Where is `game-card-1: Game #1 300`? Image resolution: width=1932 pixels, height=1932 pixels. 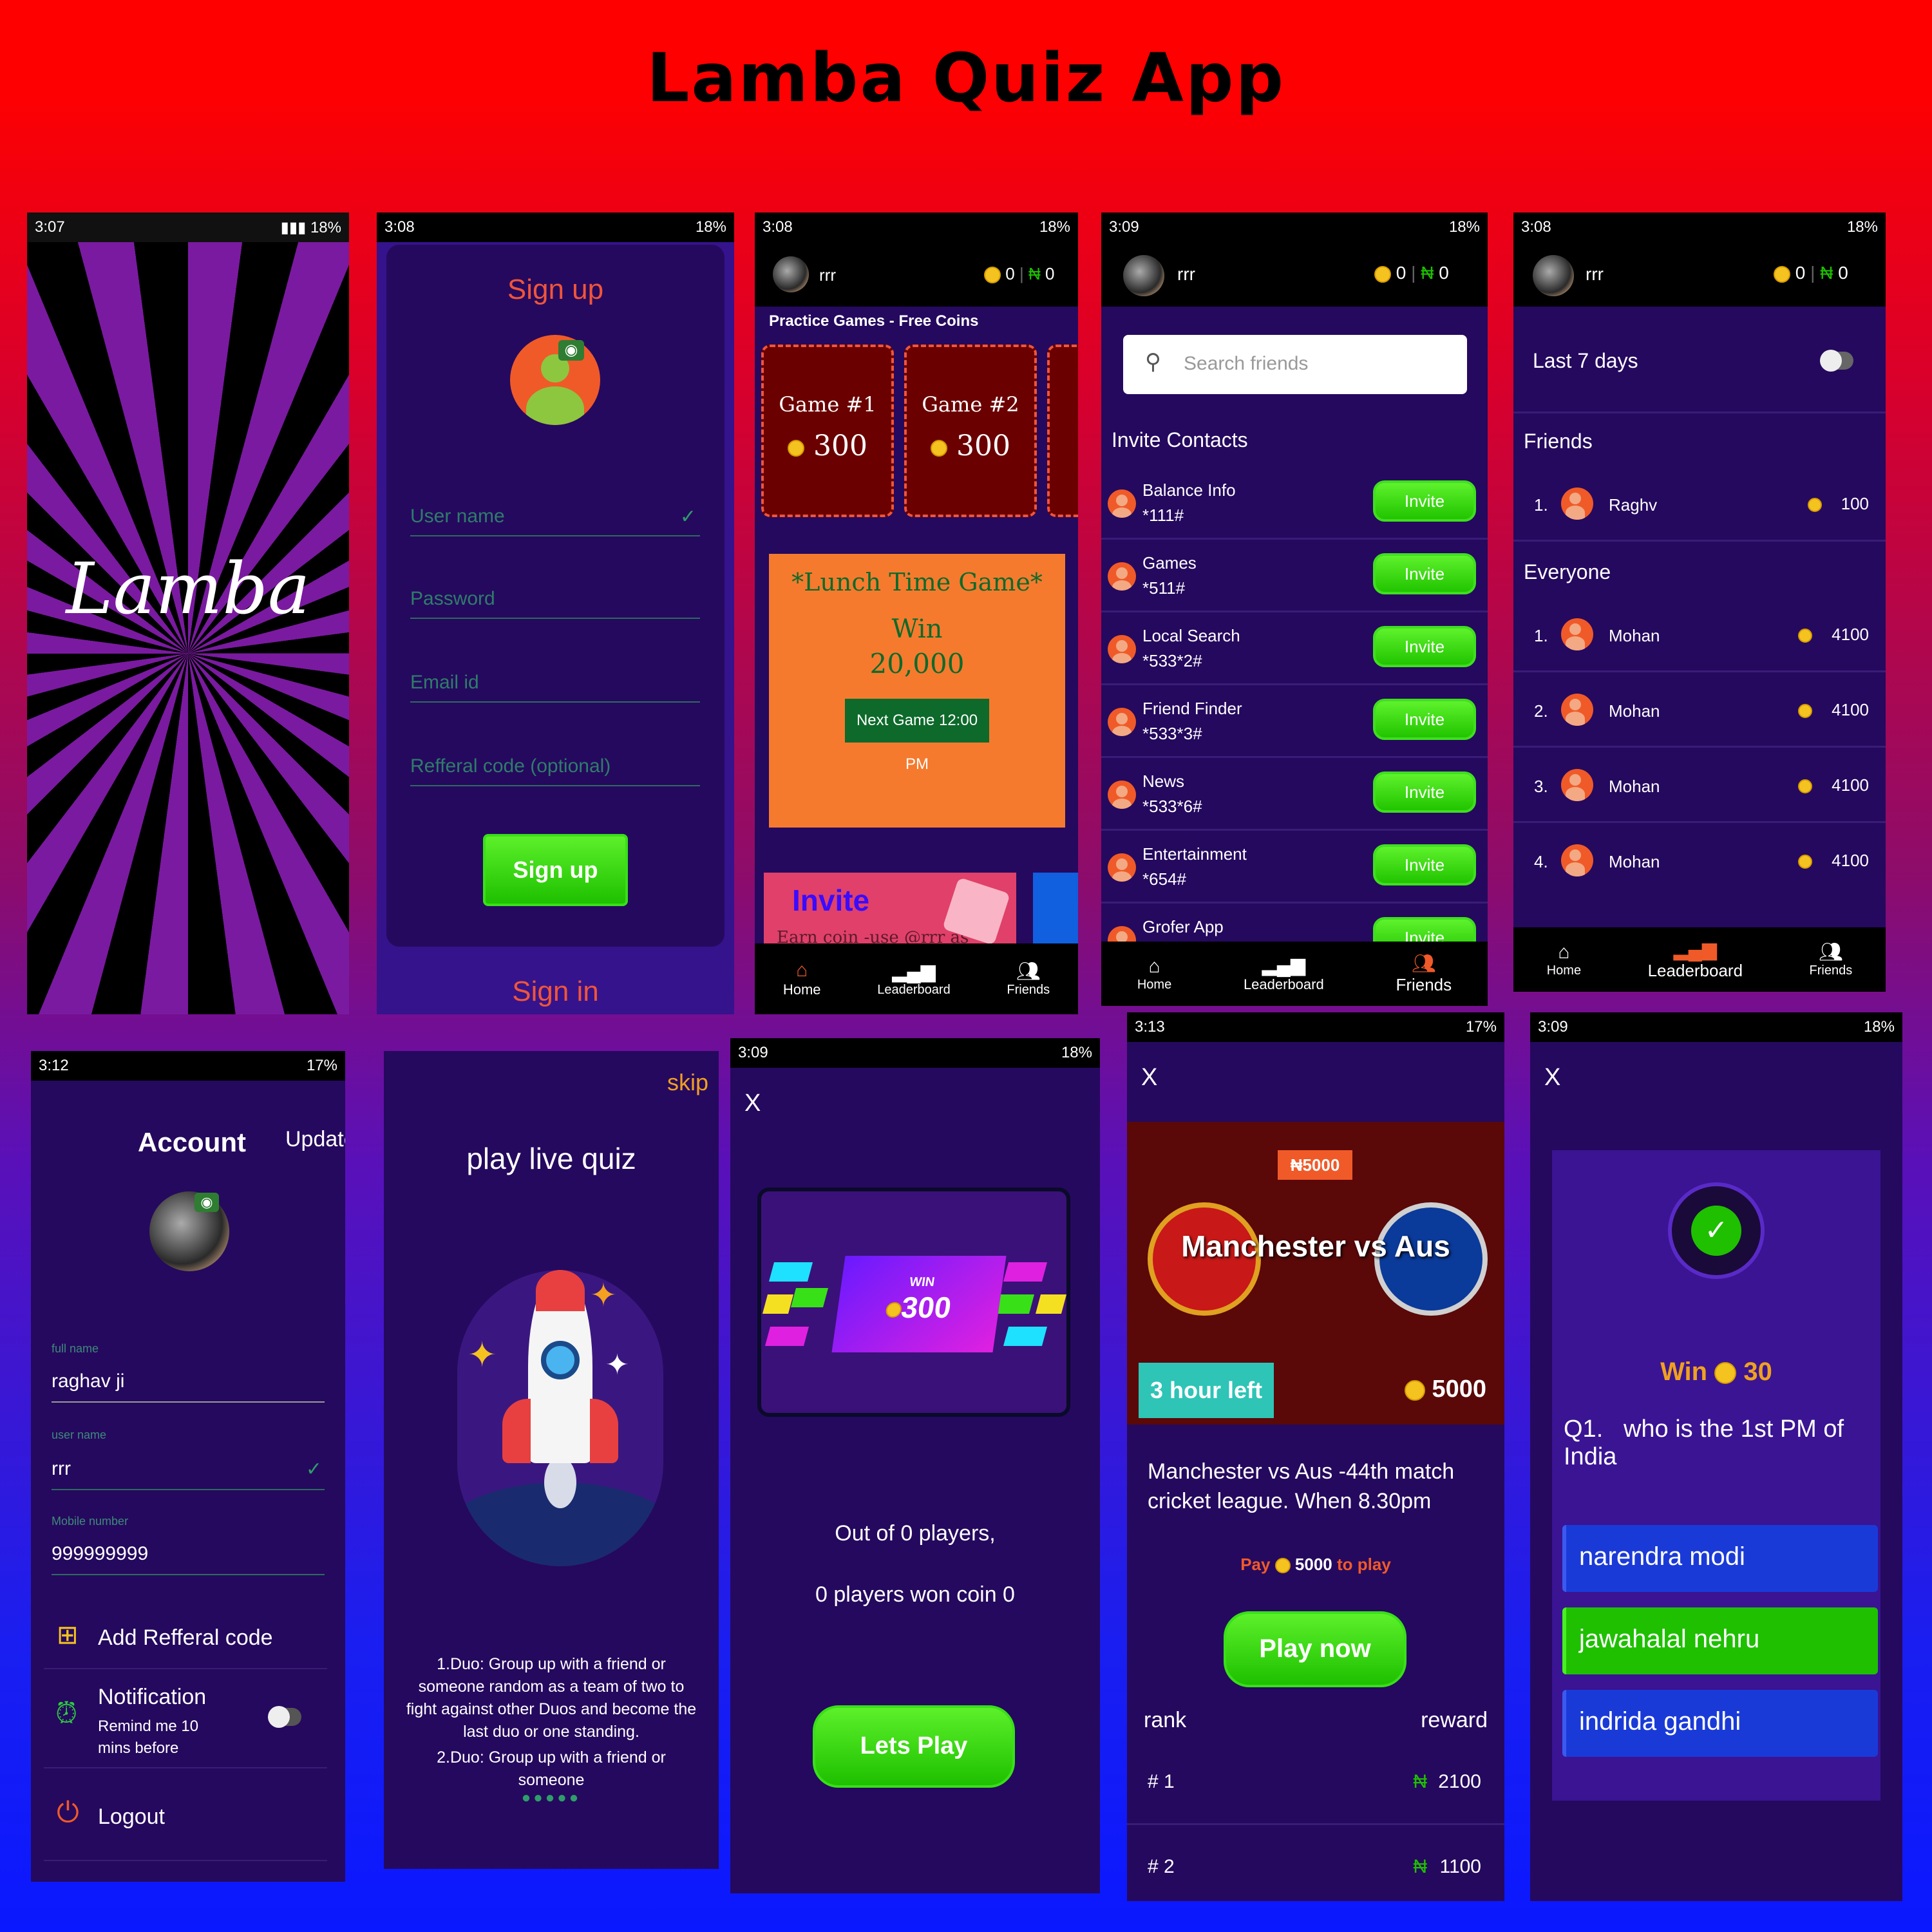
game-card-1: Game #1 300 is located at coordinates (827, 431).